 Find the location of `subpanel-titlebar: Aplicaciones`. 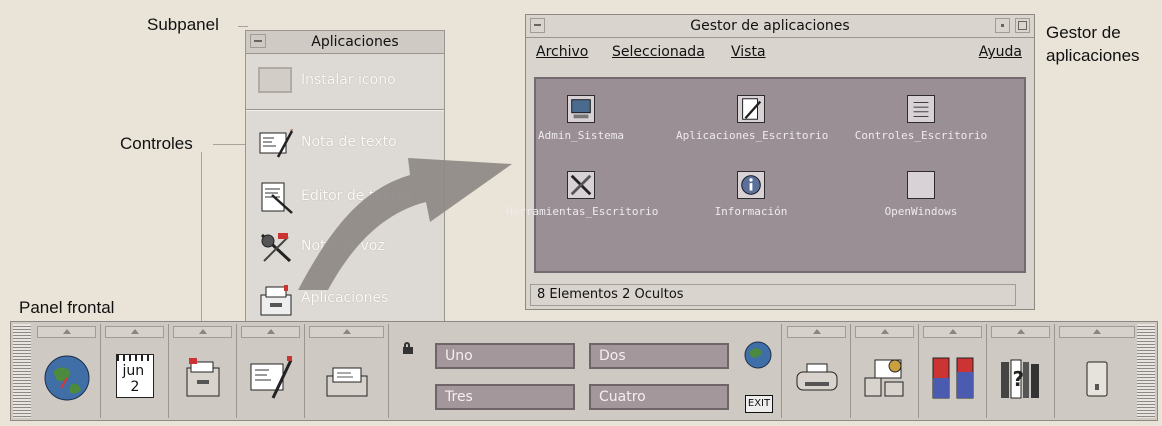

subpanel-titlebar: Aplicaciones is located at coordinates (345, 42).